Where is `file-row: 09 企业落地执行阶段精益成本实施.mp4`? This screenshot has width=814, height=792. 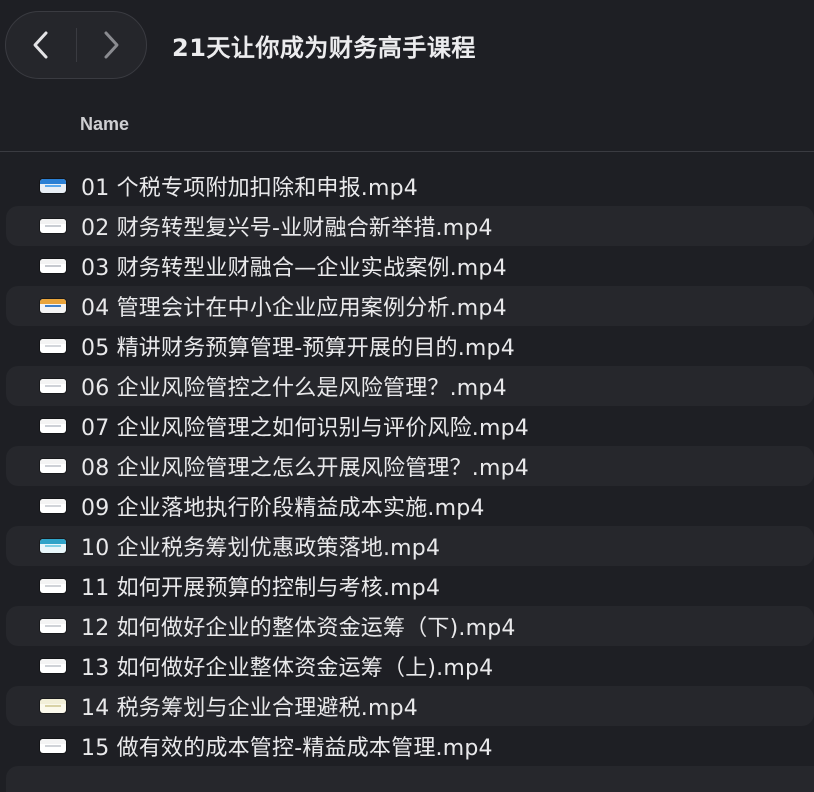 file-row: 09 企业落地执行阶段精益成本实施.mp4 is located at coordinates (407, 506).